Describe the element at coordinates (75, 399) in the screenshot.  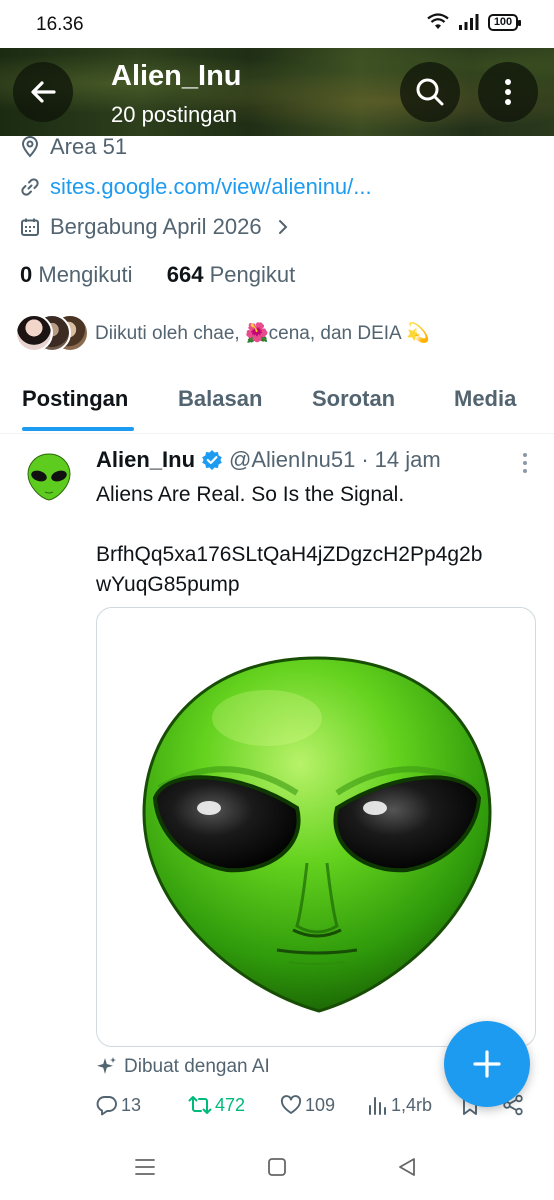
I see `tab-posts: Postingan` at that location.